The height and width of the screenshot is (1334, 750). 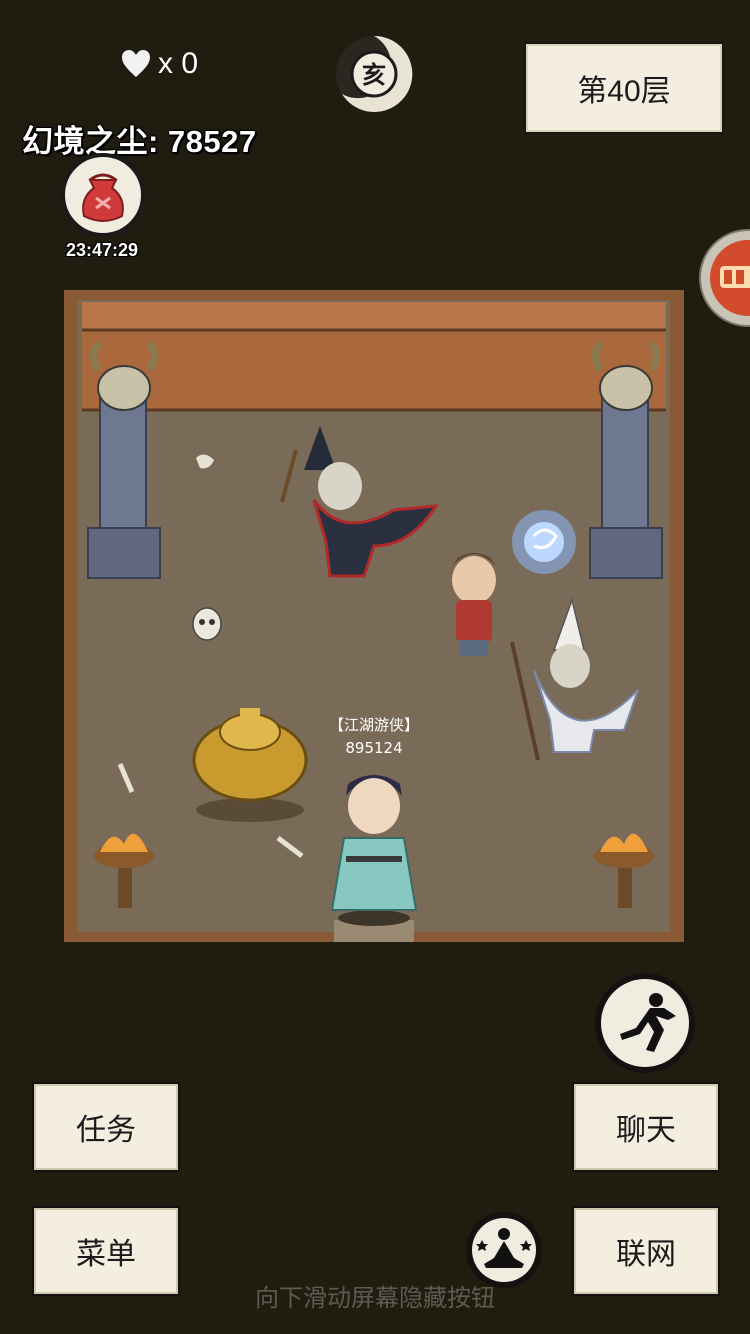 I want to click on bag-timer: 23:47:29, so click(x=102, y=250).